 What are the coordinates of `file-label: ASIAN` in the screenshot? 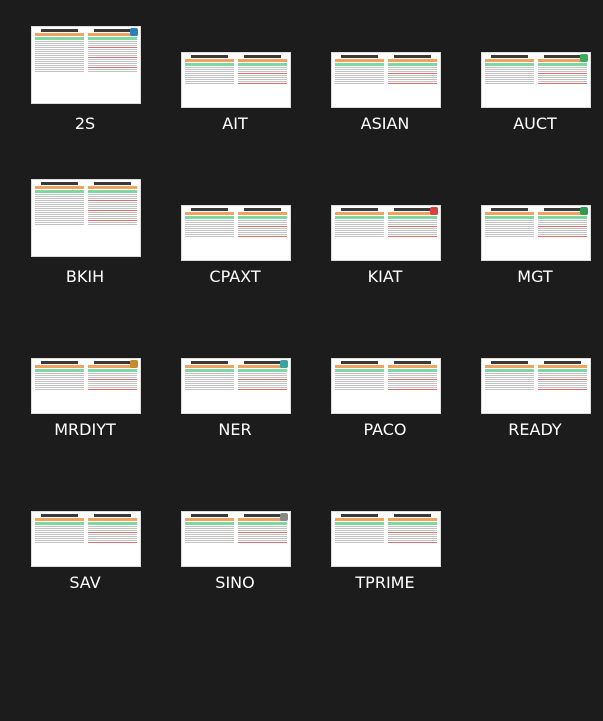 It's located at (385, 123).